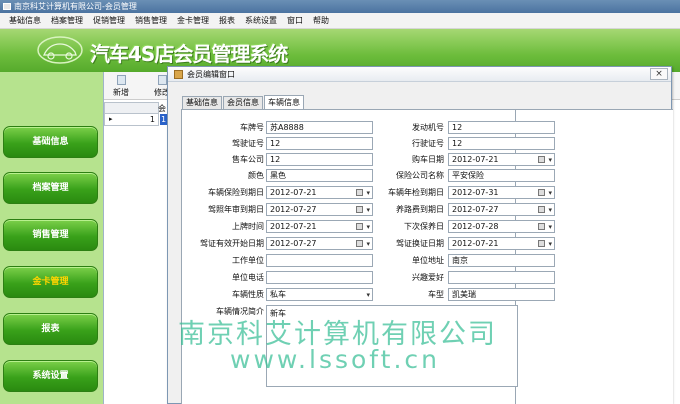 The image size is (680, 404). I want to click on window-title-bar: 南京科艾计算机有限公司-会员管理, so click(340, 6).